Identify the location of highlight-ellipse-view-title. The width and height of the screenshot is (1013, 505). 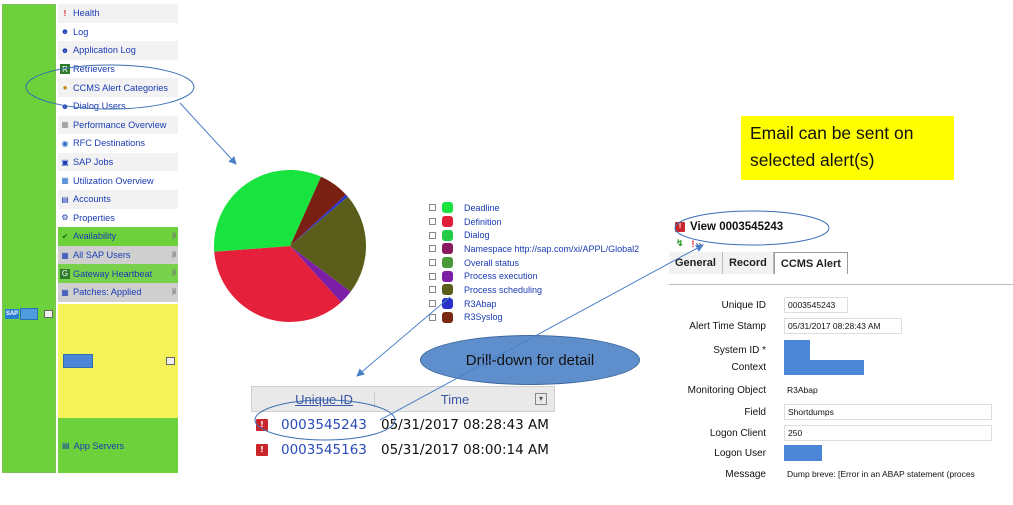
(752, 228).